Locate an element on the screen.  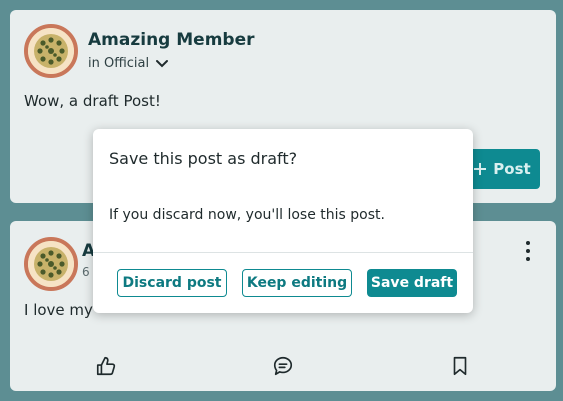
dialog-title: Save this post as draft? is located at coordinates (203, 158).